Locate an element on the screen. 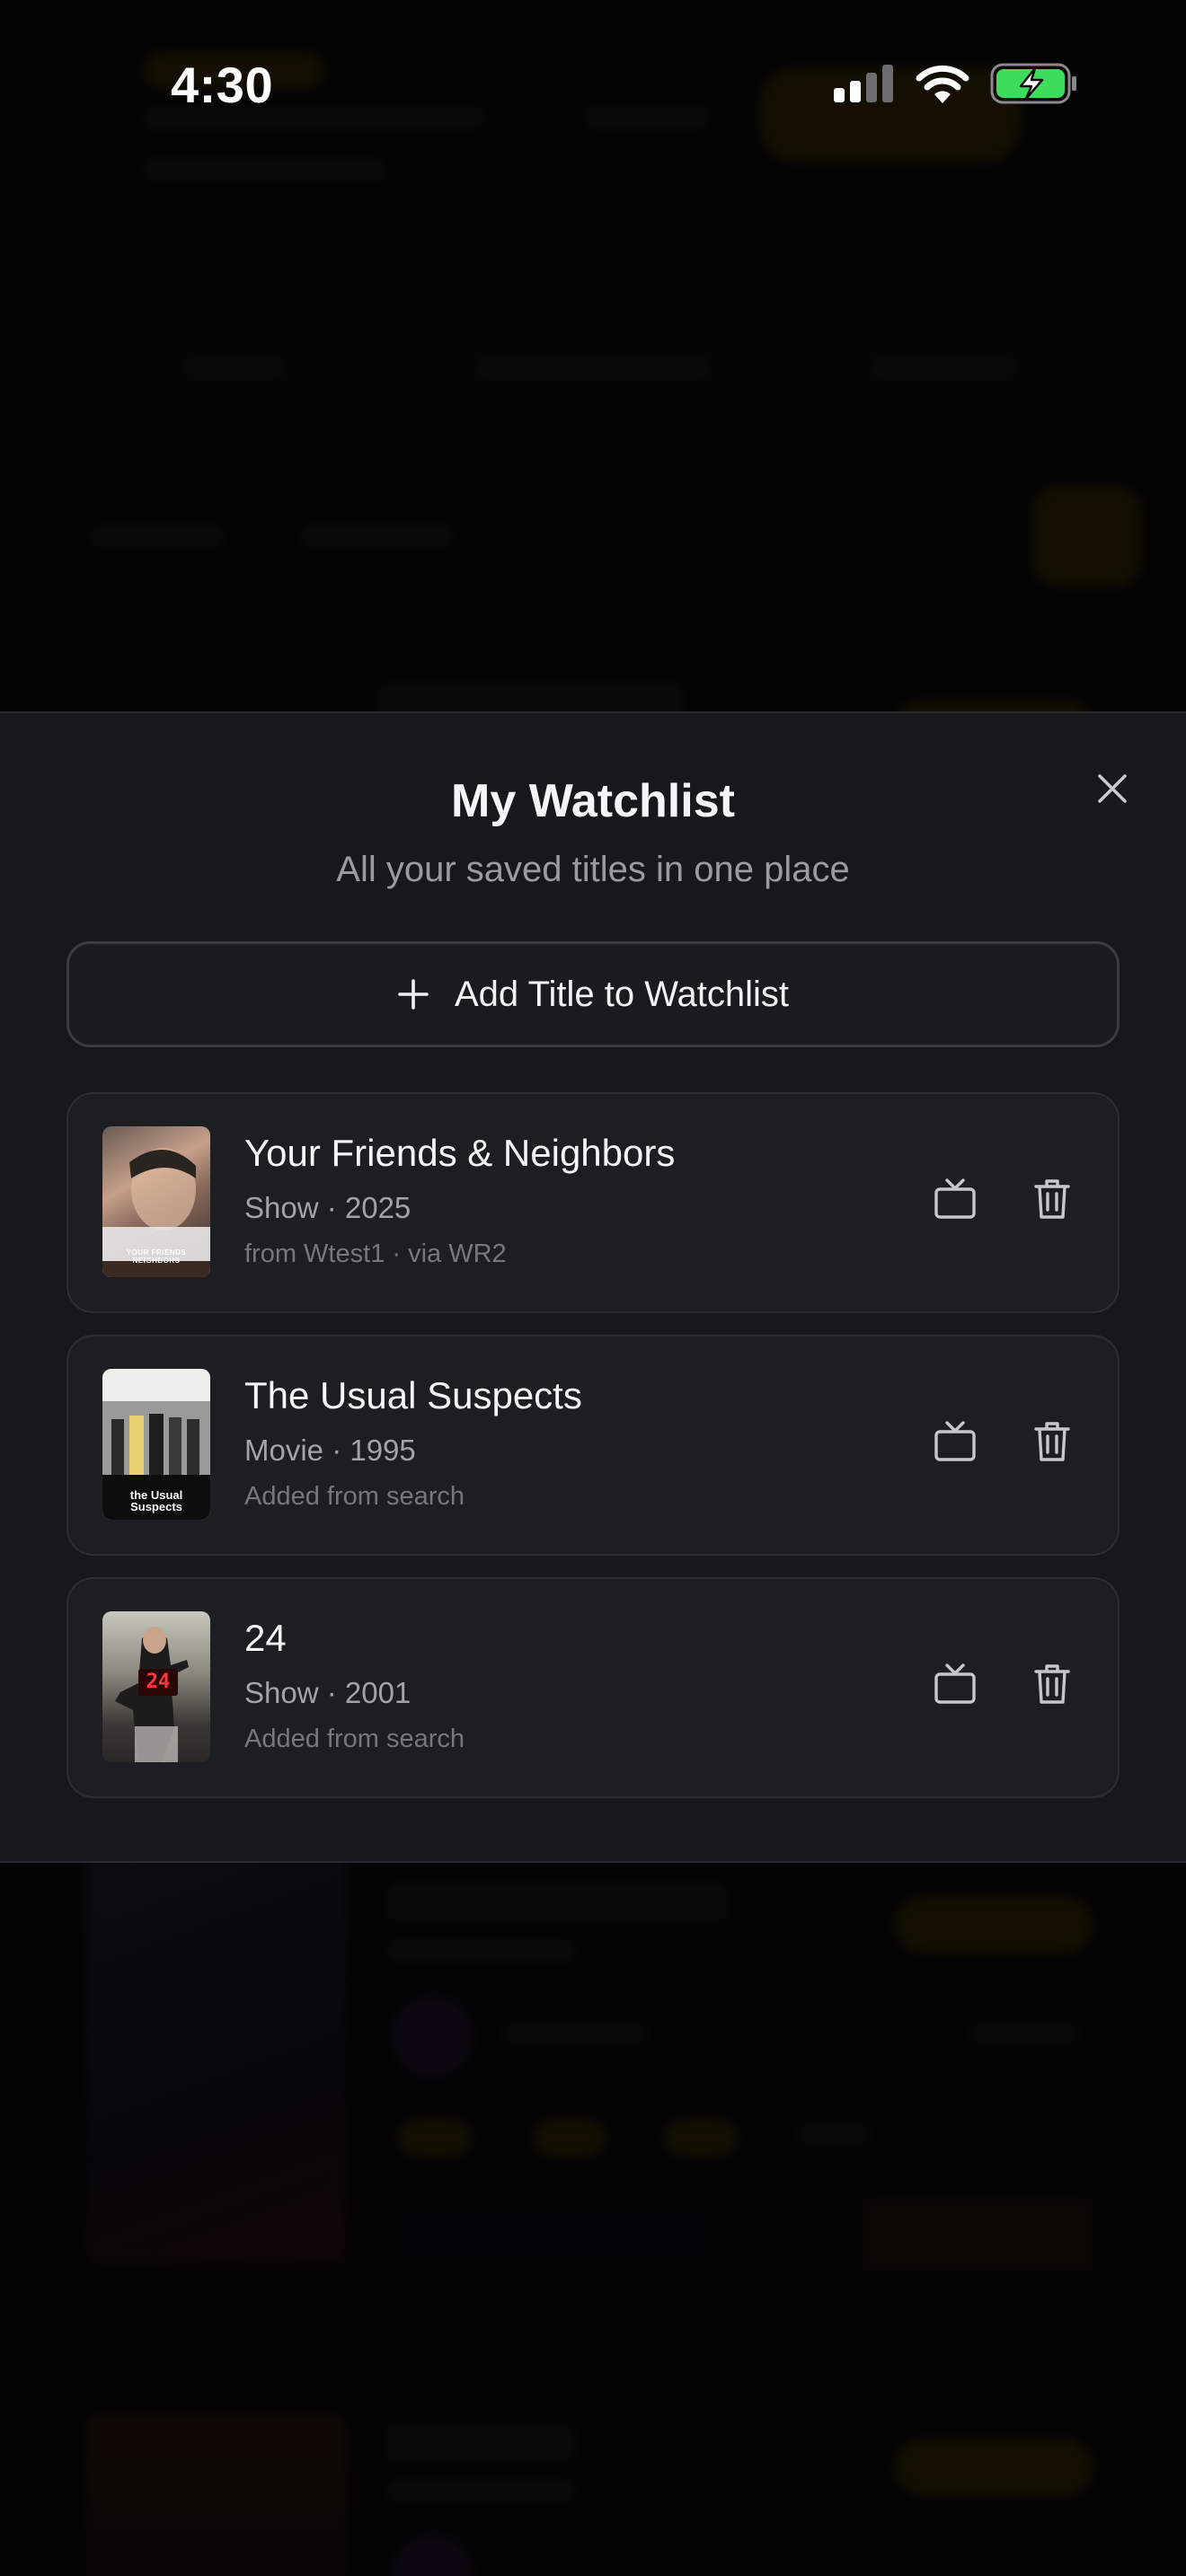 The height and width of the screenshot is (2576, 1186). status-icons is located at coordinates (956, 83).